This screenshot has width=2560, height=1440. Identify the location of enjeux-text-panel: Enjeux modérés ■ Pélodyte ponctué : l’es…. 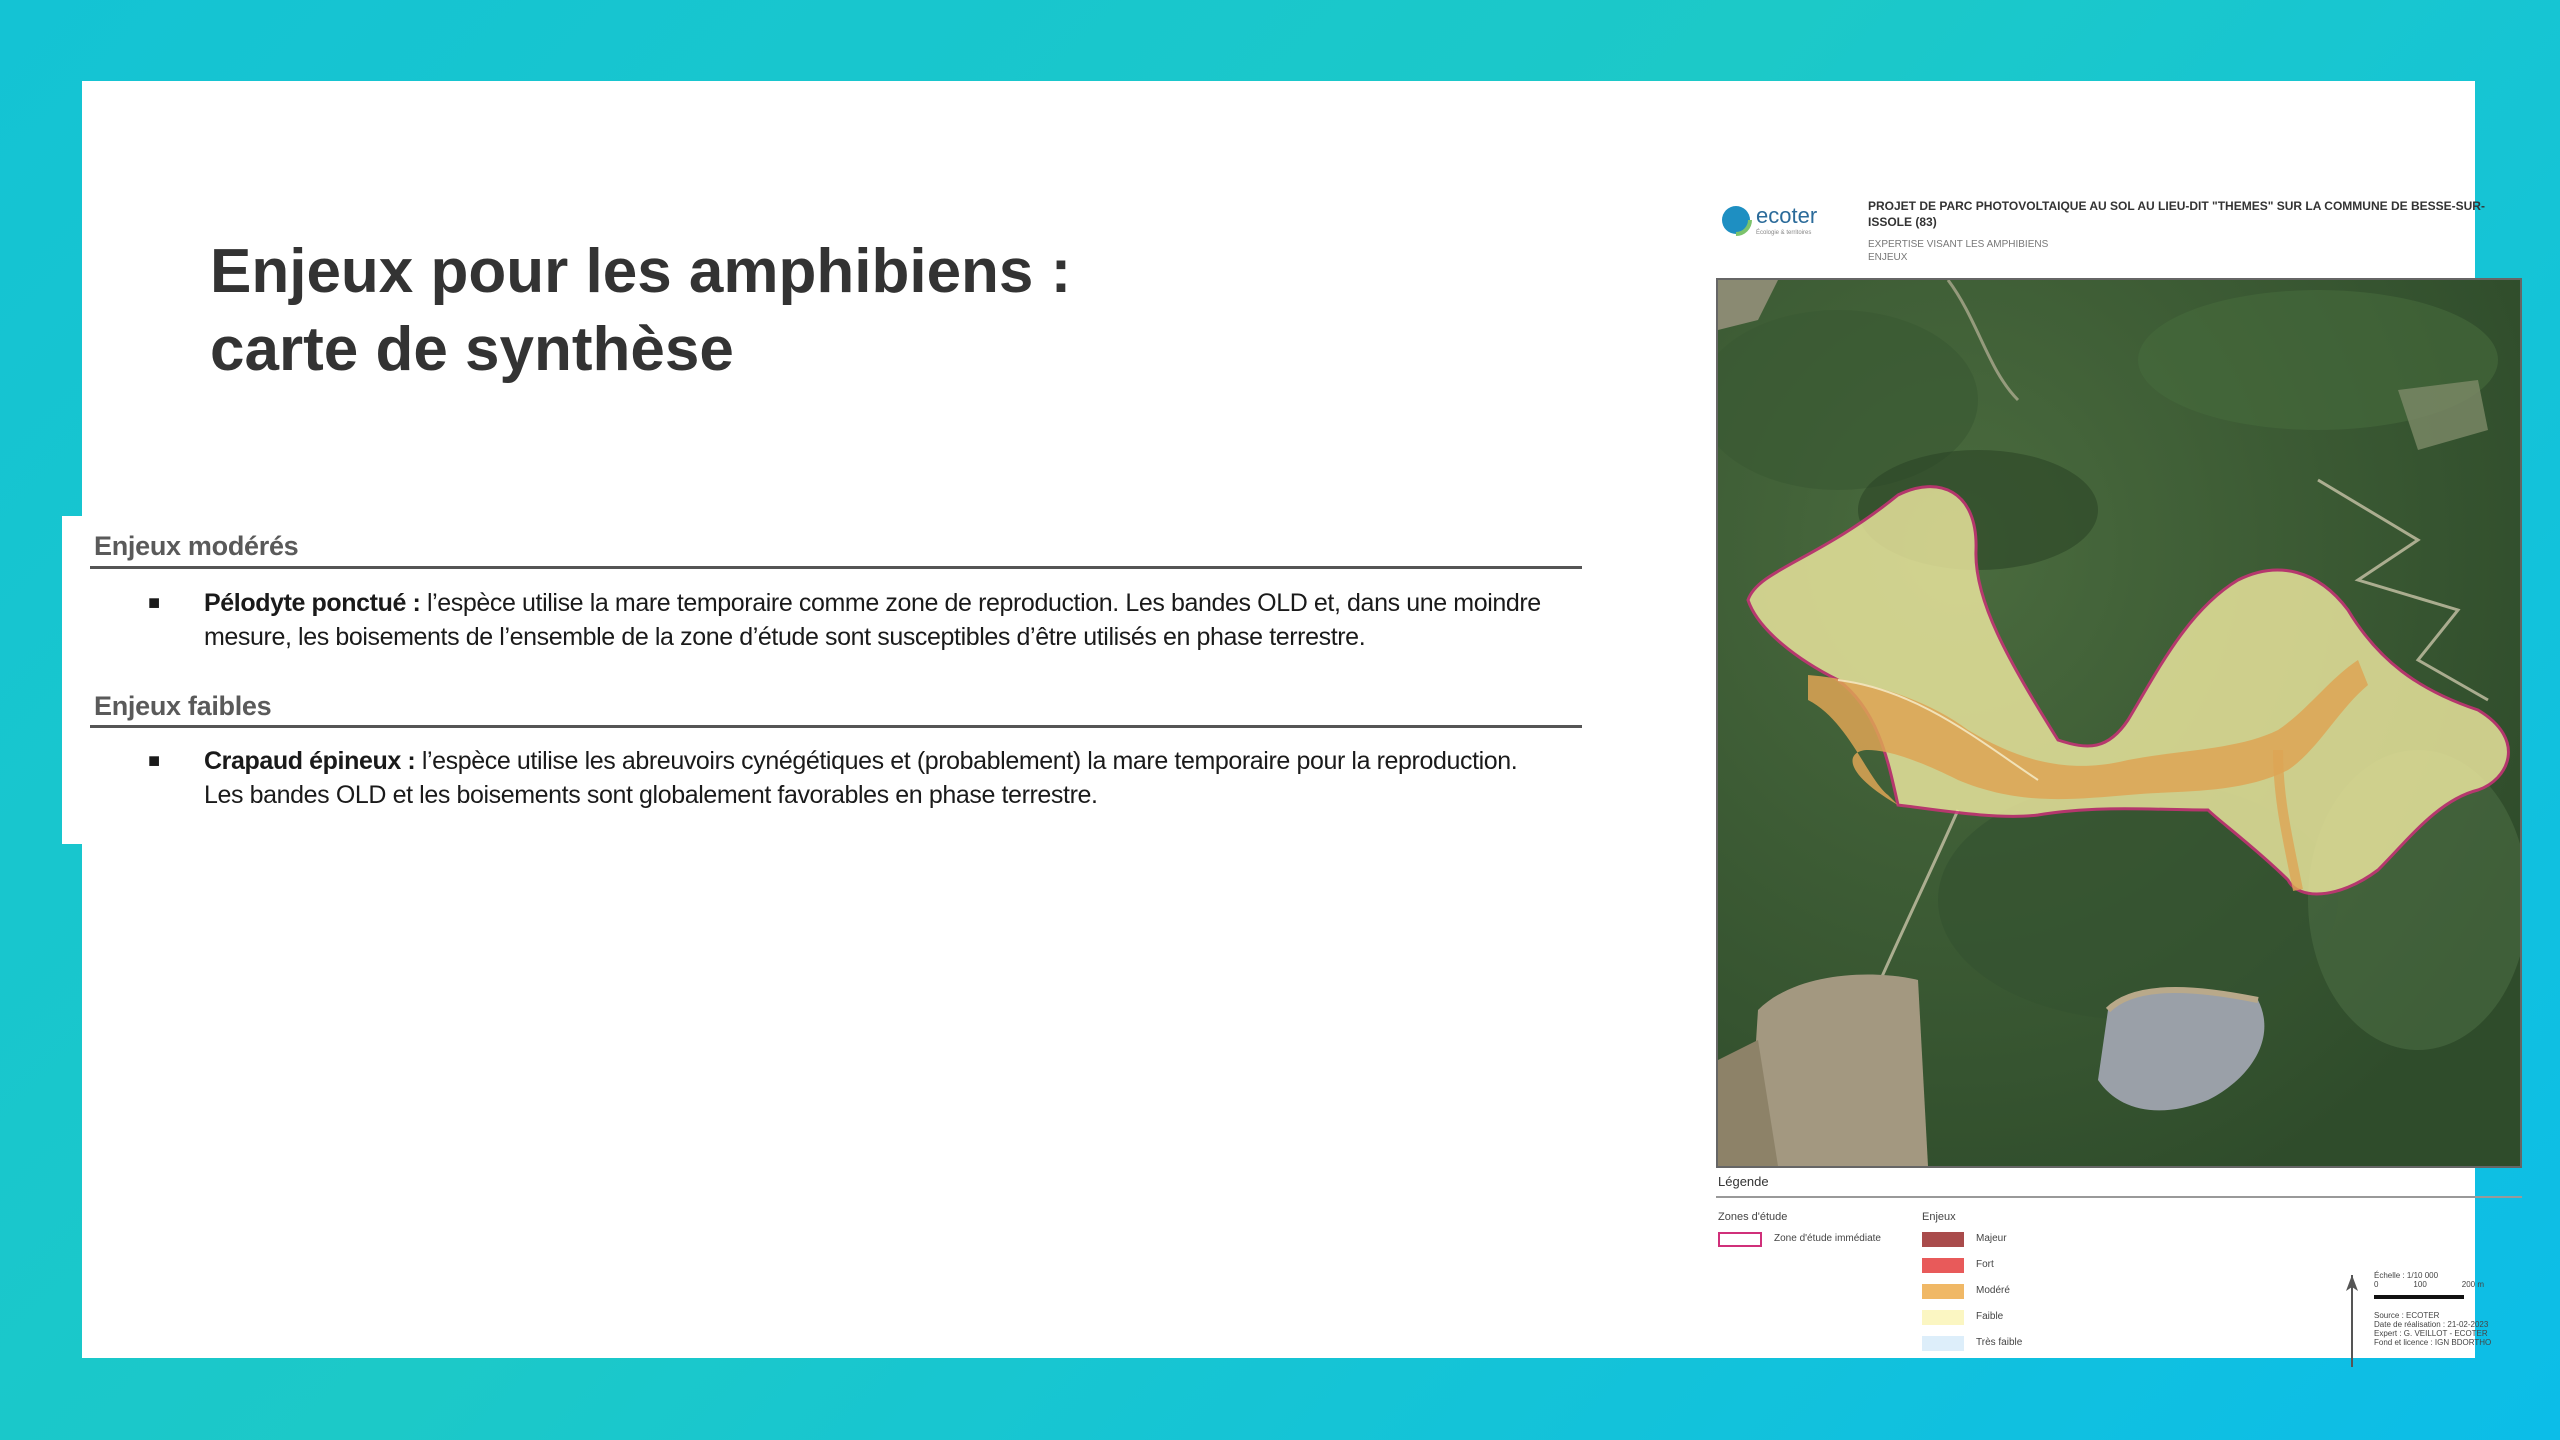
(822, 680).